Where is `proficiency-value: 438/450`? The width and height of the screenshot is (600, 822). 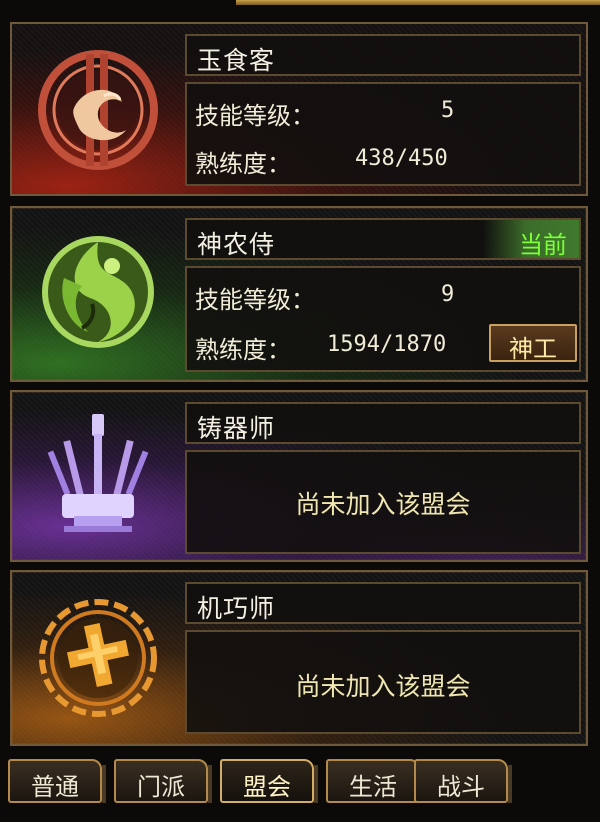
proficiency-value: 438/450 is located at coordinates (401, 158).